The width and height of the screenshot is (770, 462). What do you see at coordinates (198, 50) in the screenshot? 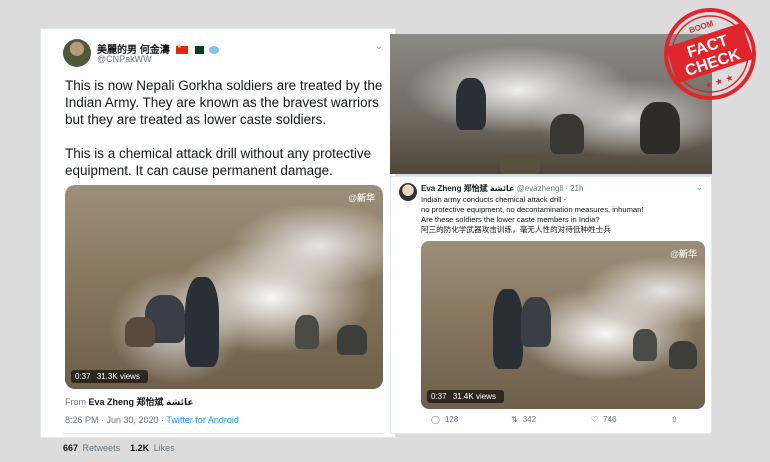
I see `pakistan-flag-icon` at bounding box center [198, 50].